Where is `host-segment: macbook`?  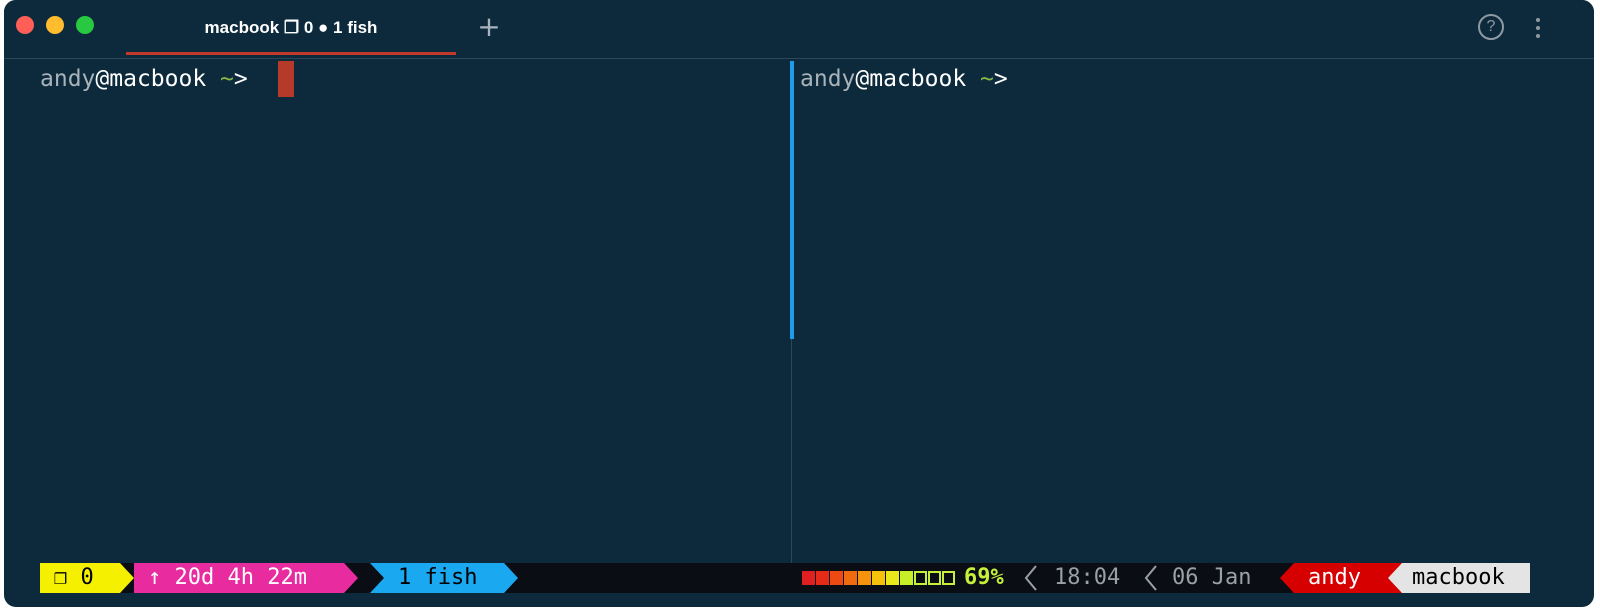 host-segment: macbook is located at coordinates (1466, 578).